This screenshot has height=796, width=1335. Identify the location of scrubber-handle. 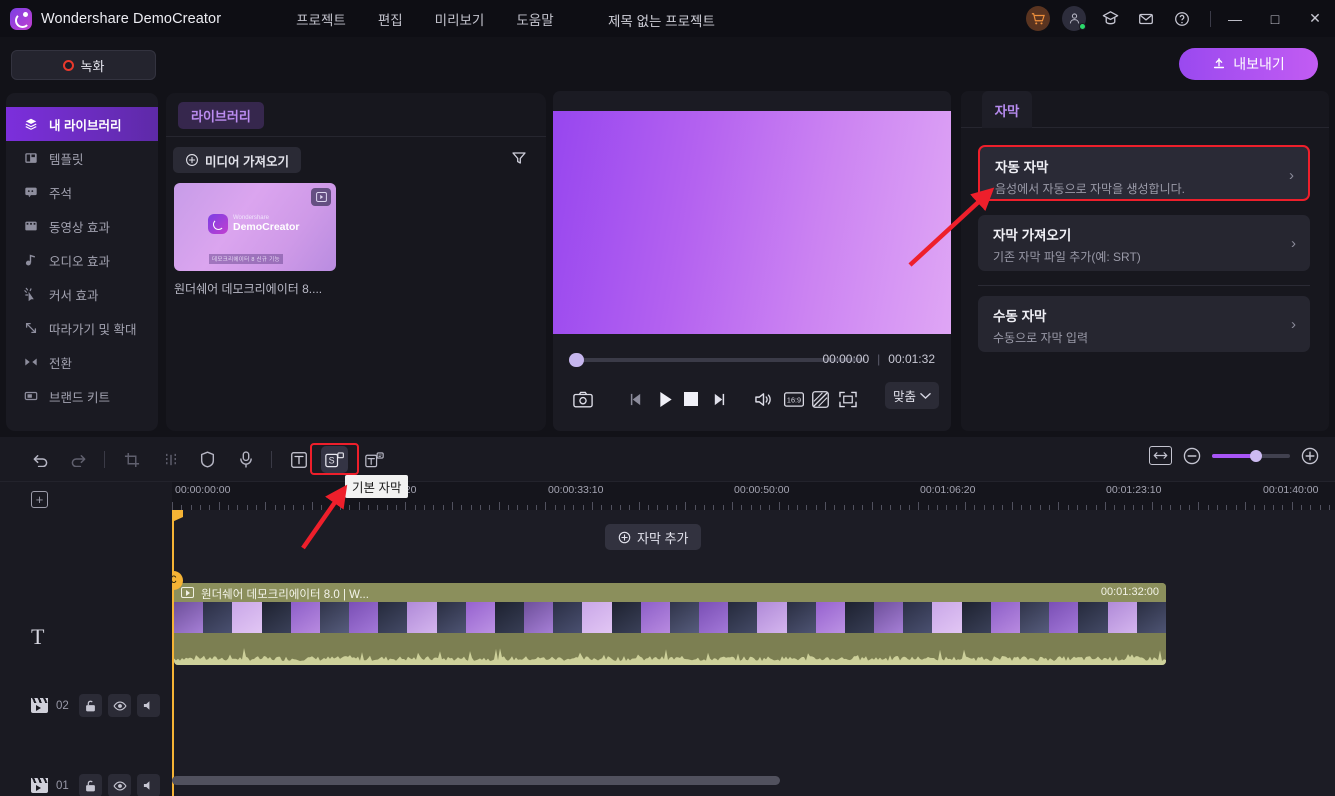
(576, 360).